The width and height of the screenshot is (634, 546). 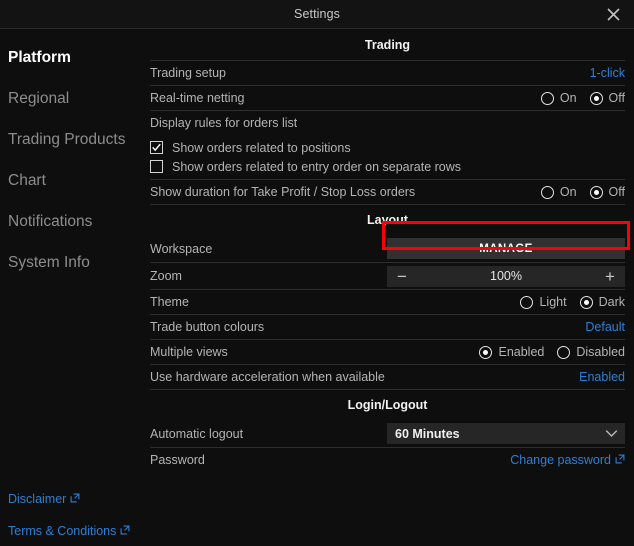 I want to click on display-rules-label: Display rules for orders list, so click(x=224, y=123).